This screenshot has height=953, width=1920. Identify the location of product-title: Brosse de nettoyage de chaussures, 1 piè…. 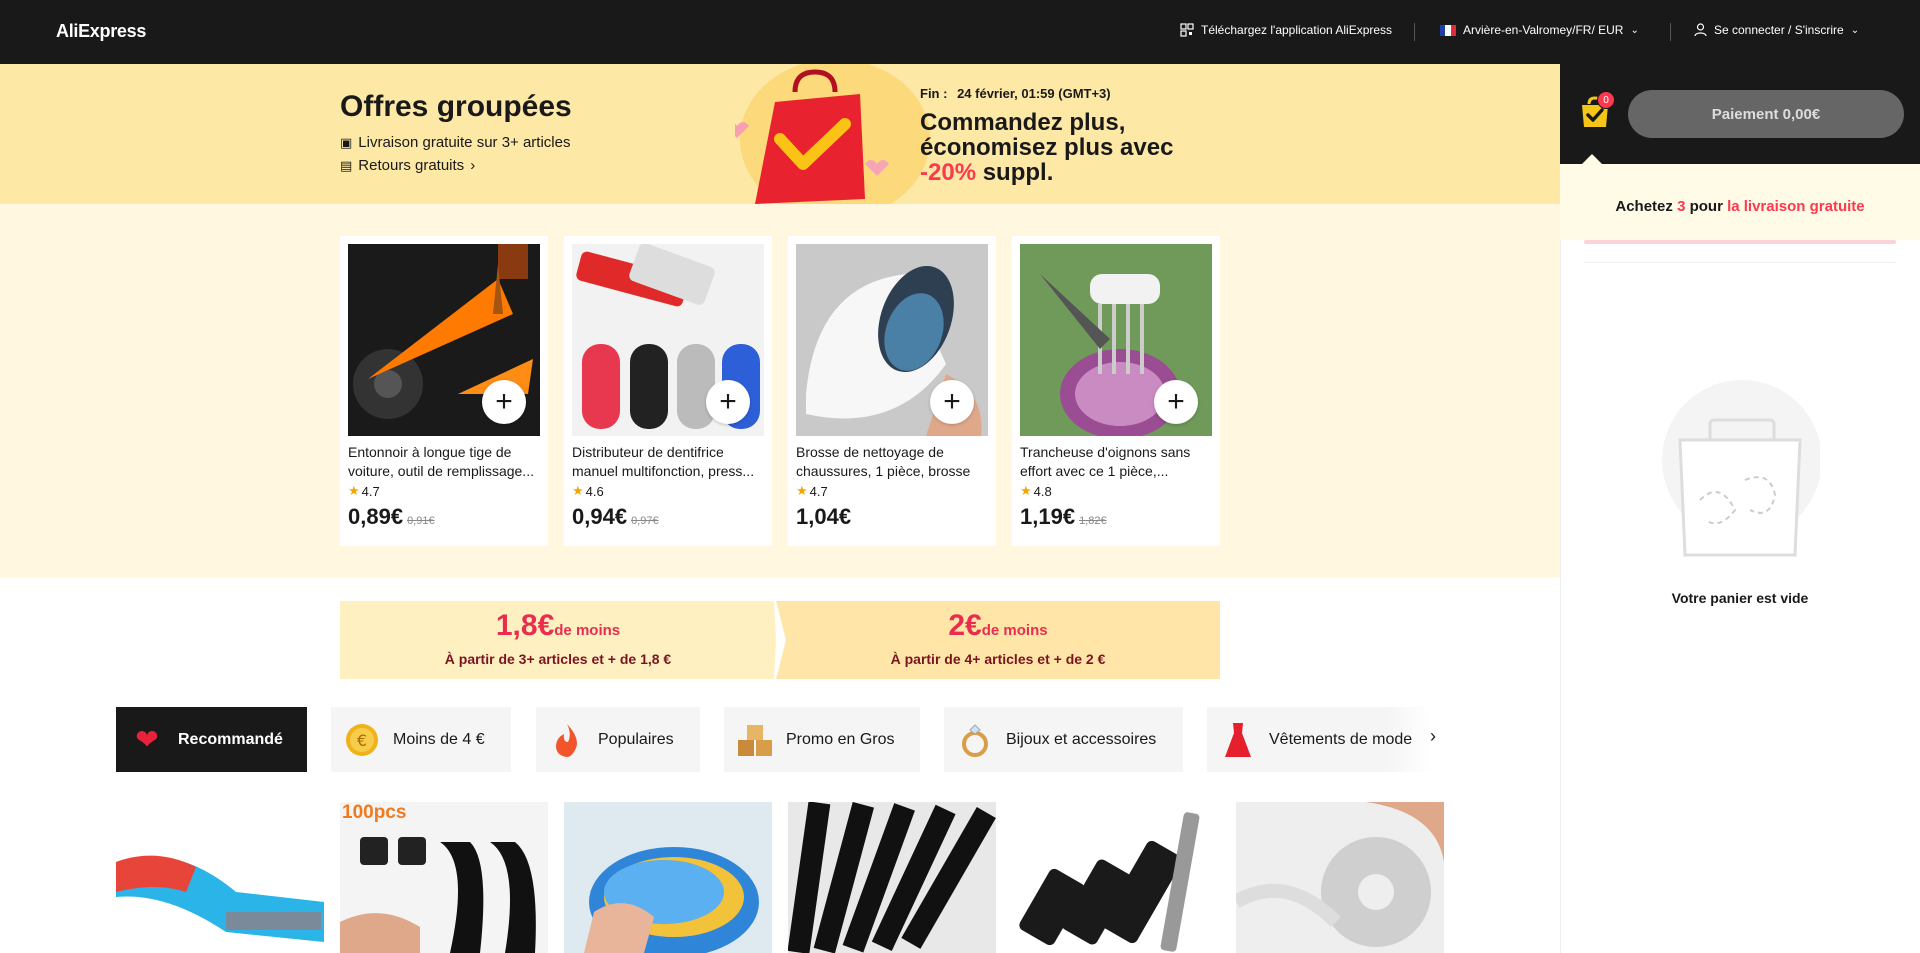
(893, 462).